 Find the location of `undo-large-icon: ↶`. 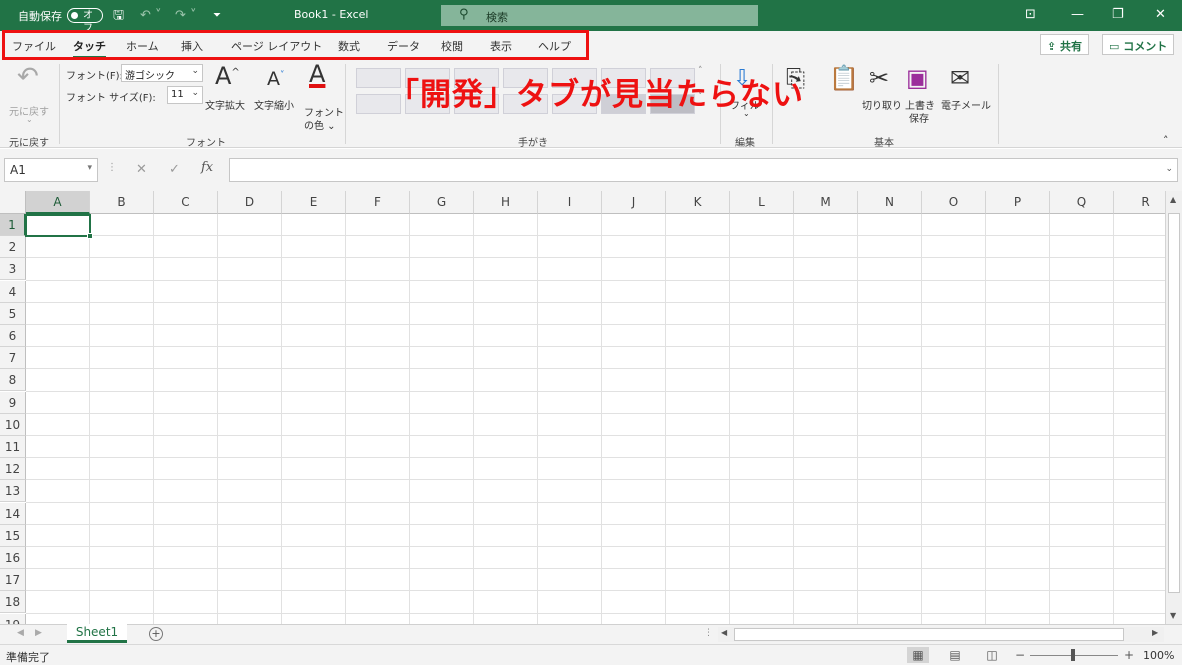

undo-large-icon: ↶ is located at coordinates (28, 77).